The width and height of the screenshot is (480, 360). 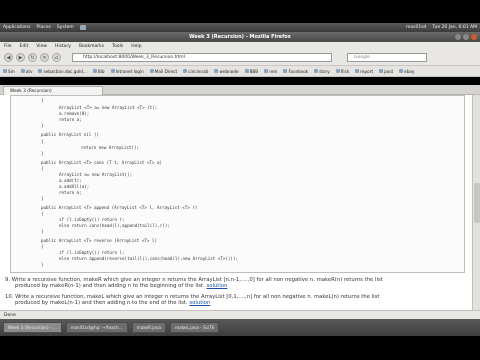 What do you see at coordinates (74, 113) in the screenshot?
I see `code-line: a.remove(0);` at bounding box center [74, 113].